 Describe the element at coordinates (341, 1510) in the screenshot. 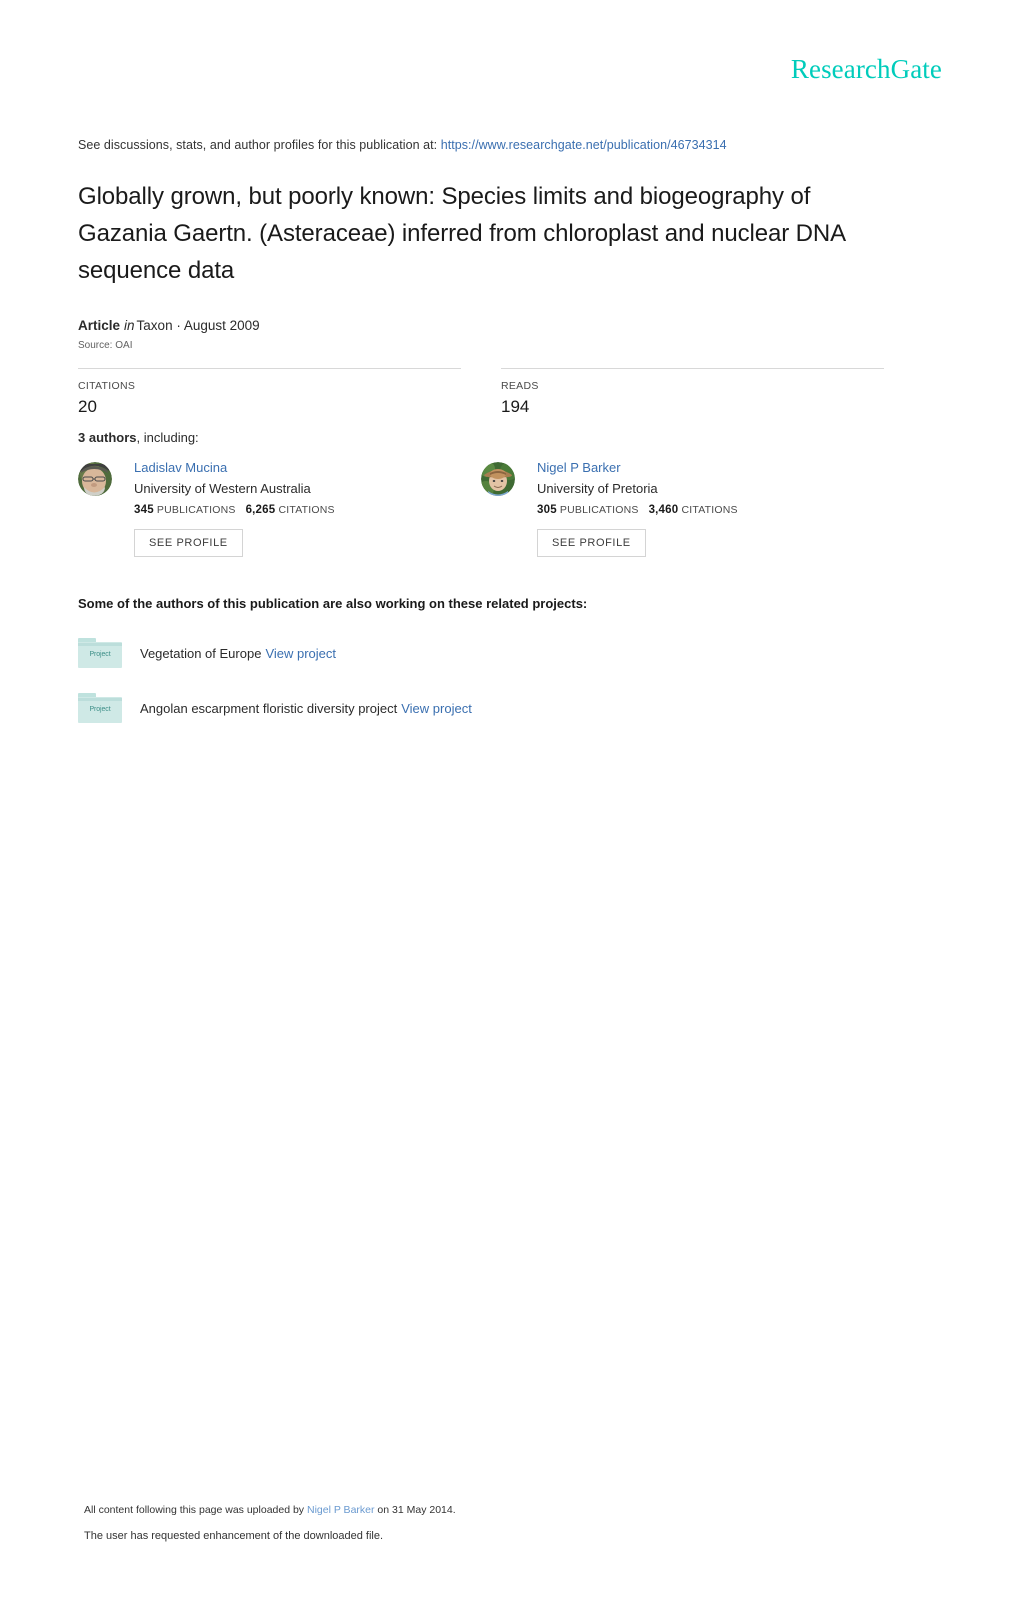

I see `uploader-link: Nigel P Barker` at that location.